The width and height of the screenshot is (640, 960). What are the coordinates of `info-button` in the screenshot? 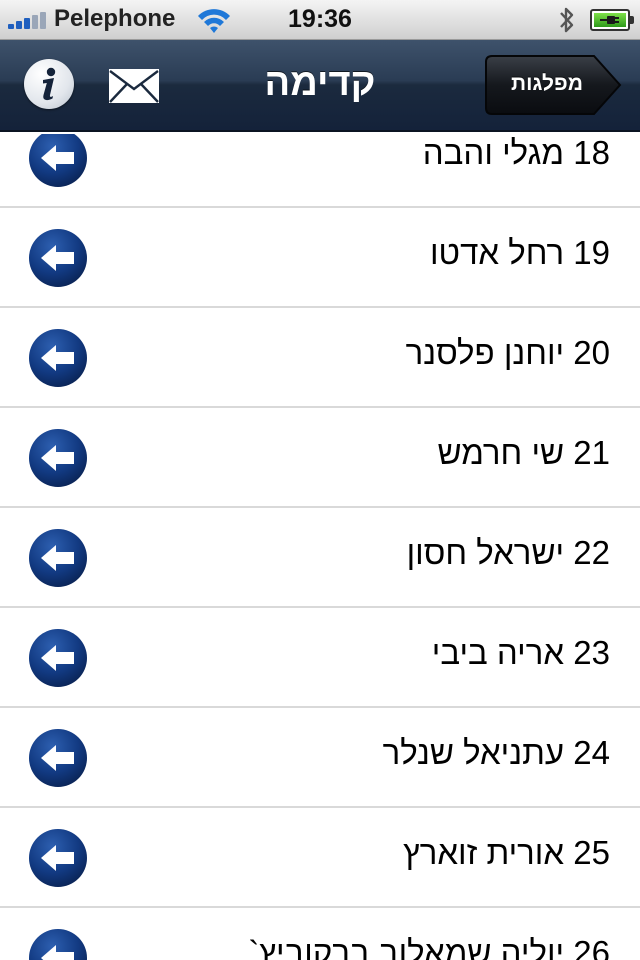 It's located at (49, 84).